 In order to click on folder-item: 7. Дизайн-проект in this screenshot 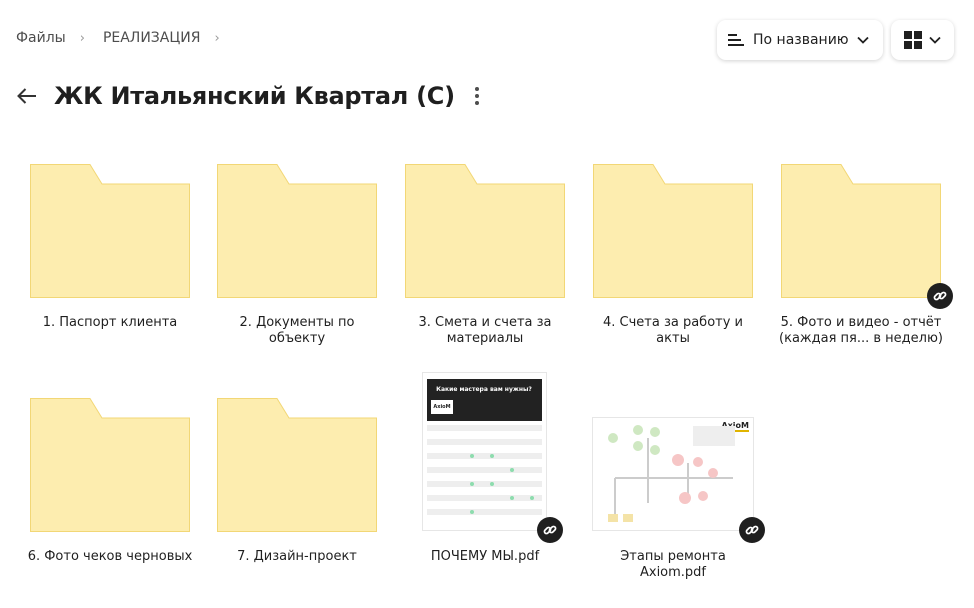, I will do `click(297, 477)`.